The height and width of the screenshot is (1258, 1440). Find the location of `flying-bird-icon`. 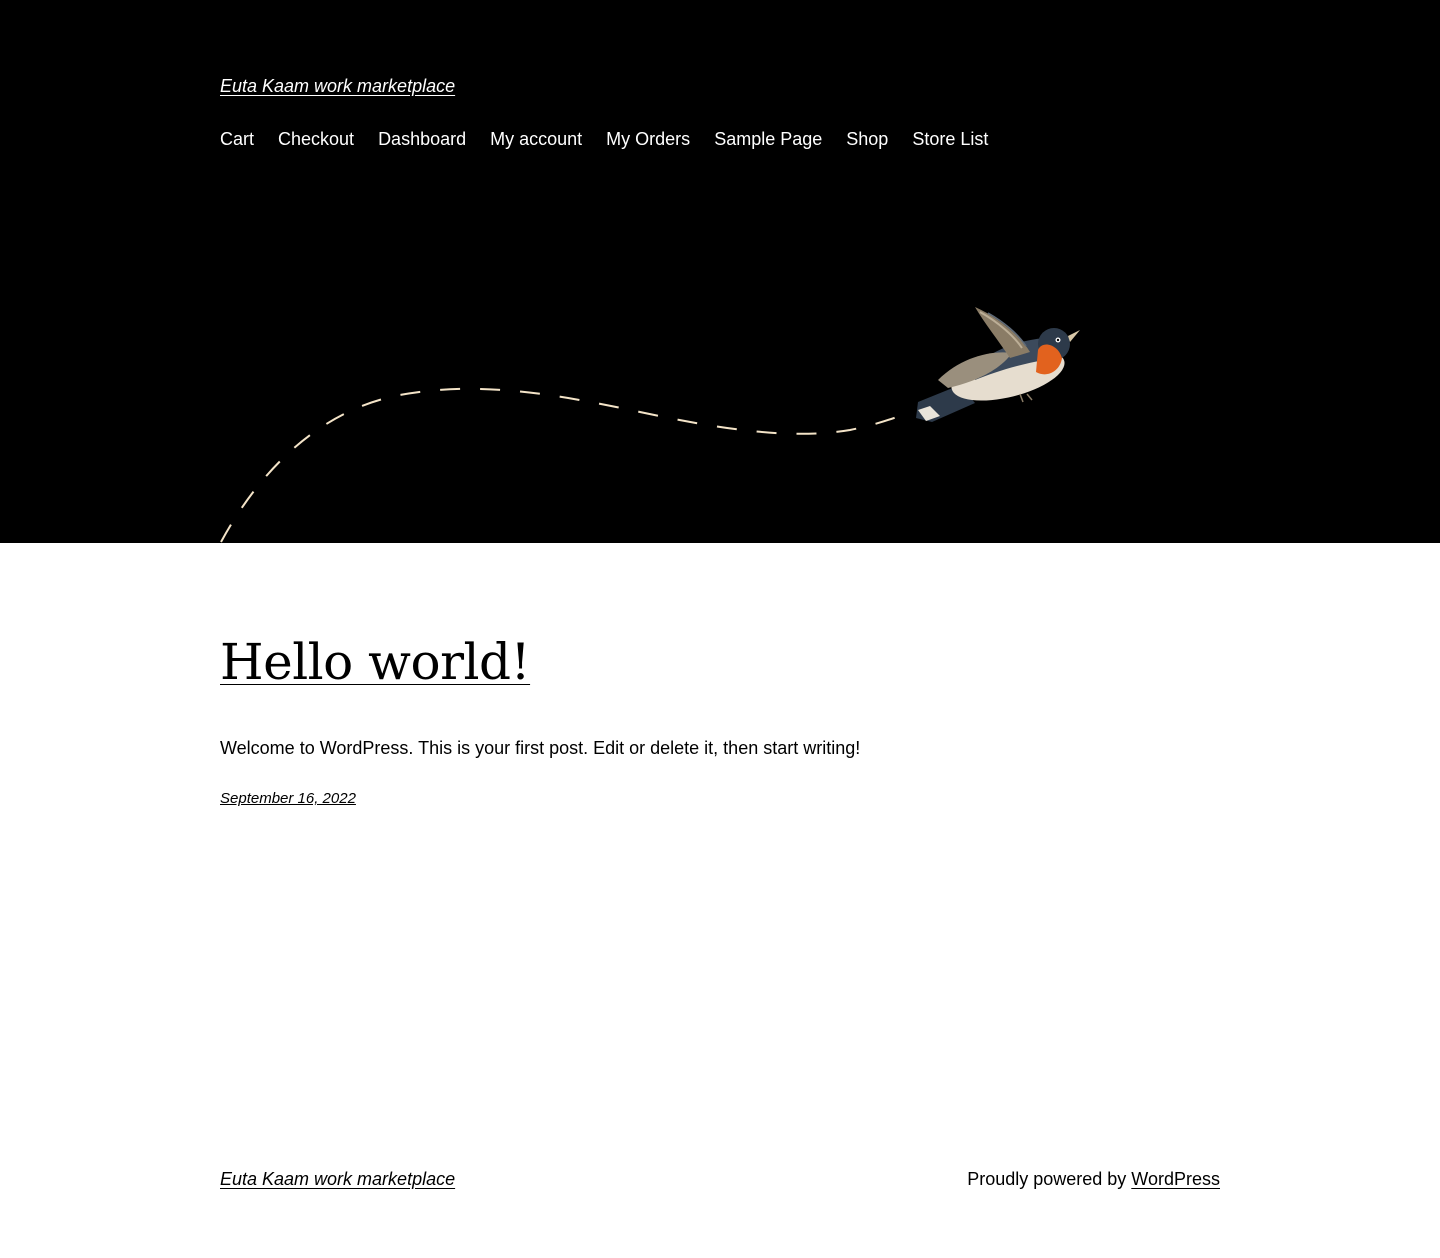

flying-bird-icon is located at coordinates (998, 364).